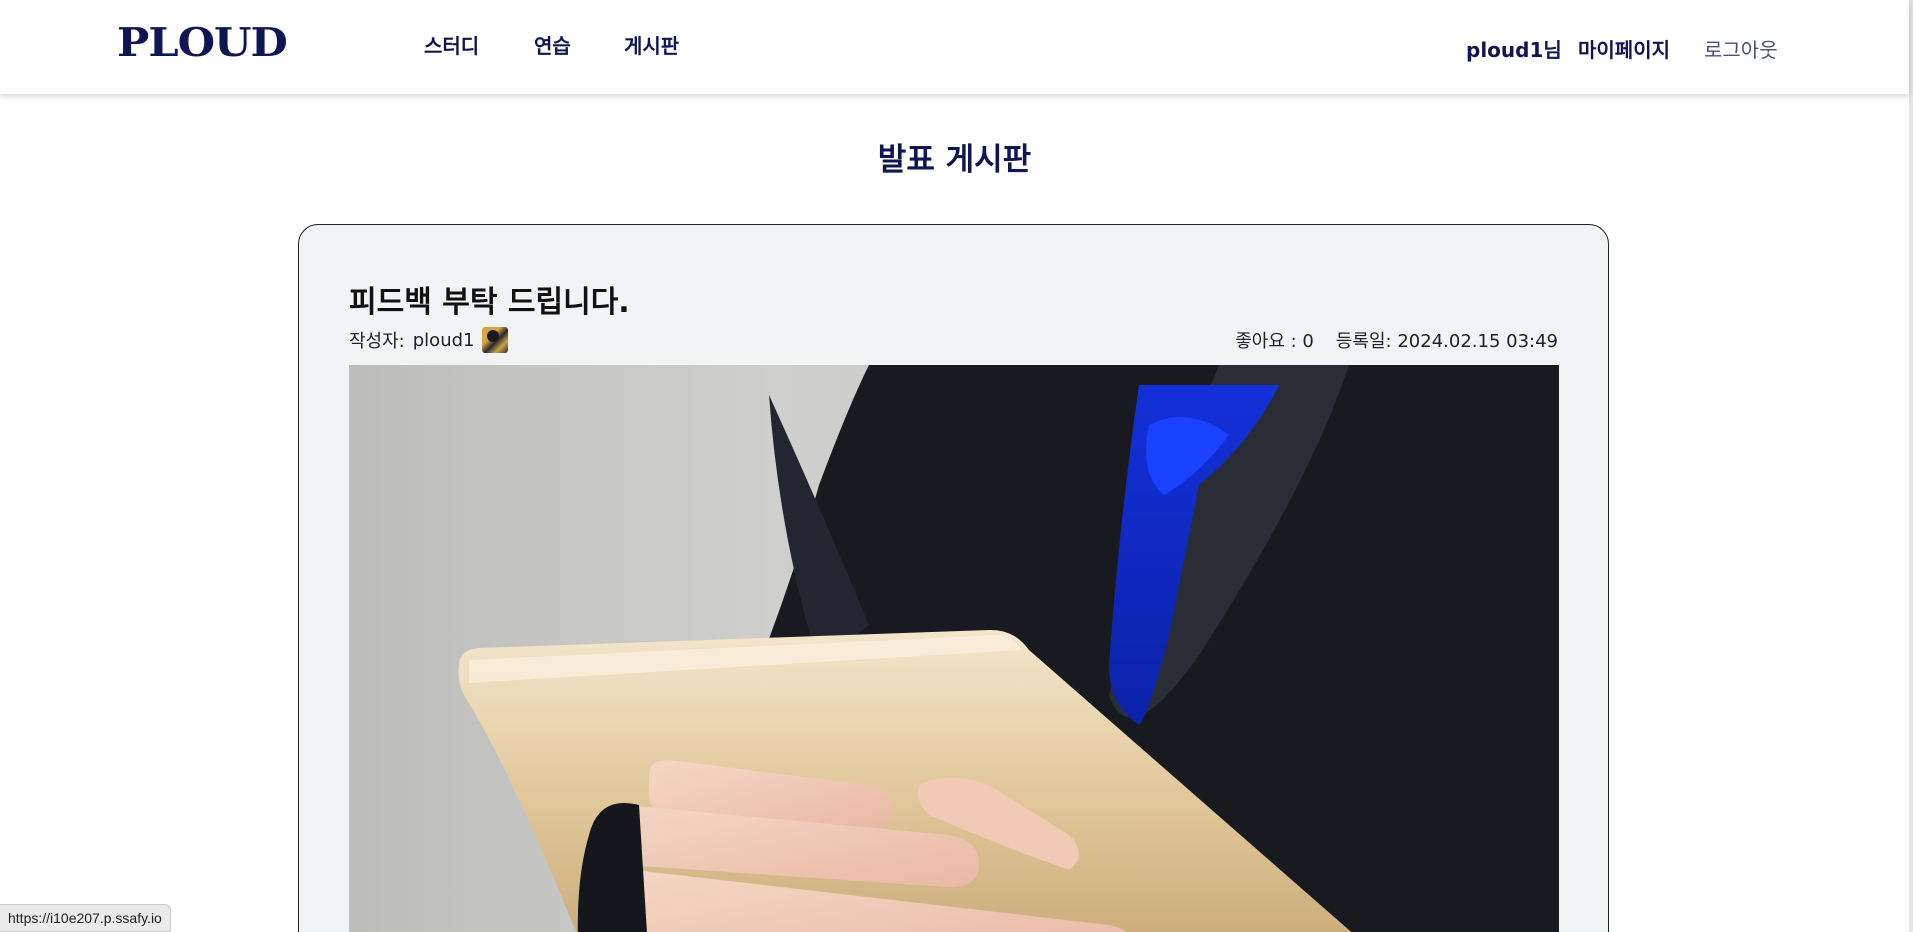  I want to click on author-name: ploud1, so click(443, 340).